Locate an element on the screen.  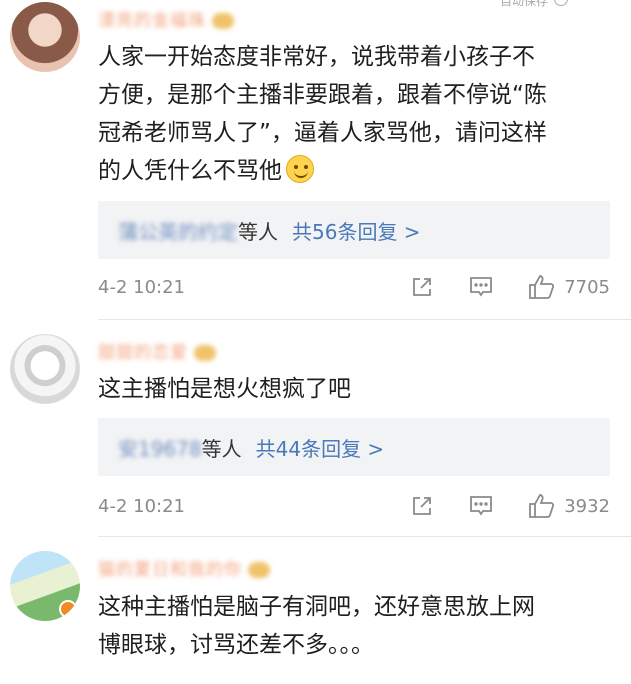
like-button: 7705 is located at coordinates (569, 287).